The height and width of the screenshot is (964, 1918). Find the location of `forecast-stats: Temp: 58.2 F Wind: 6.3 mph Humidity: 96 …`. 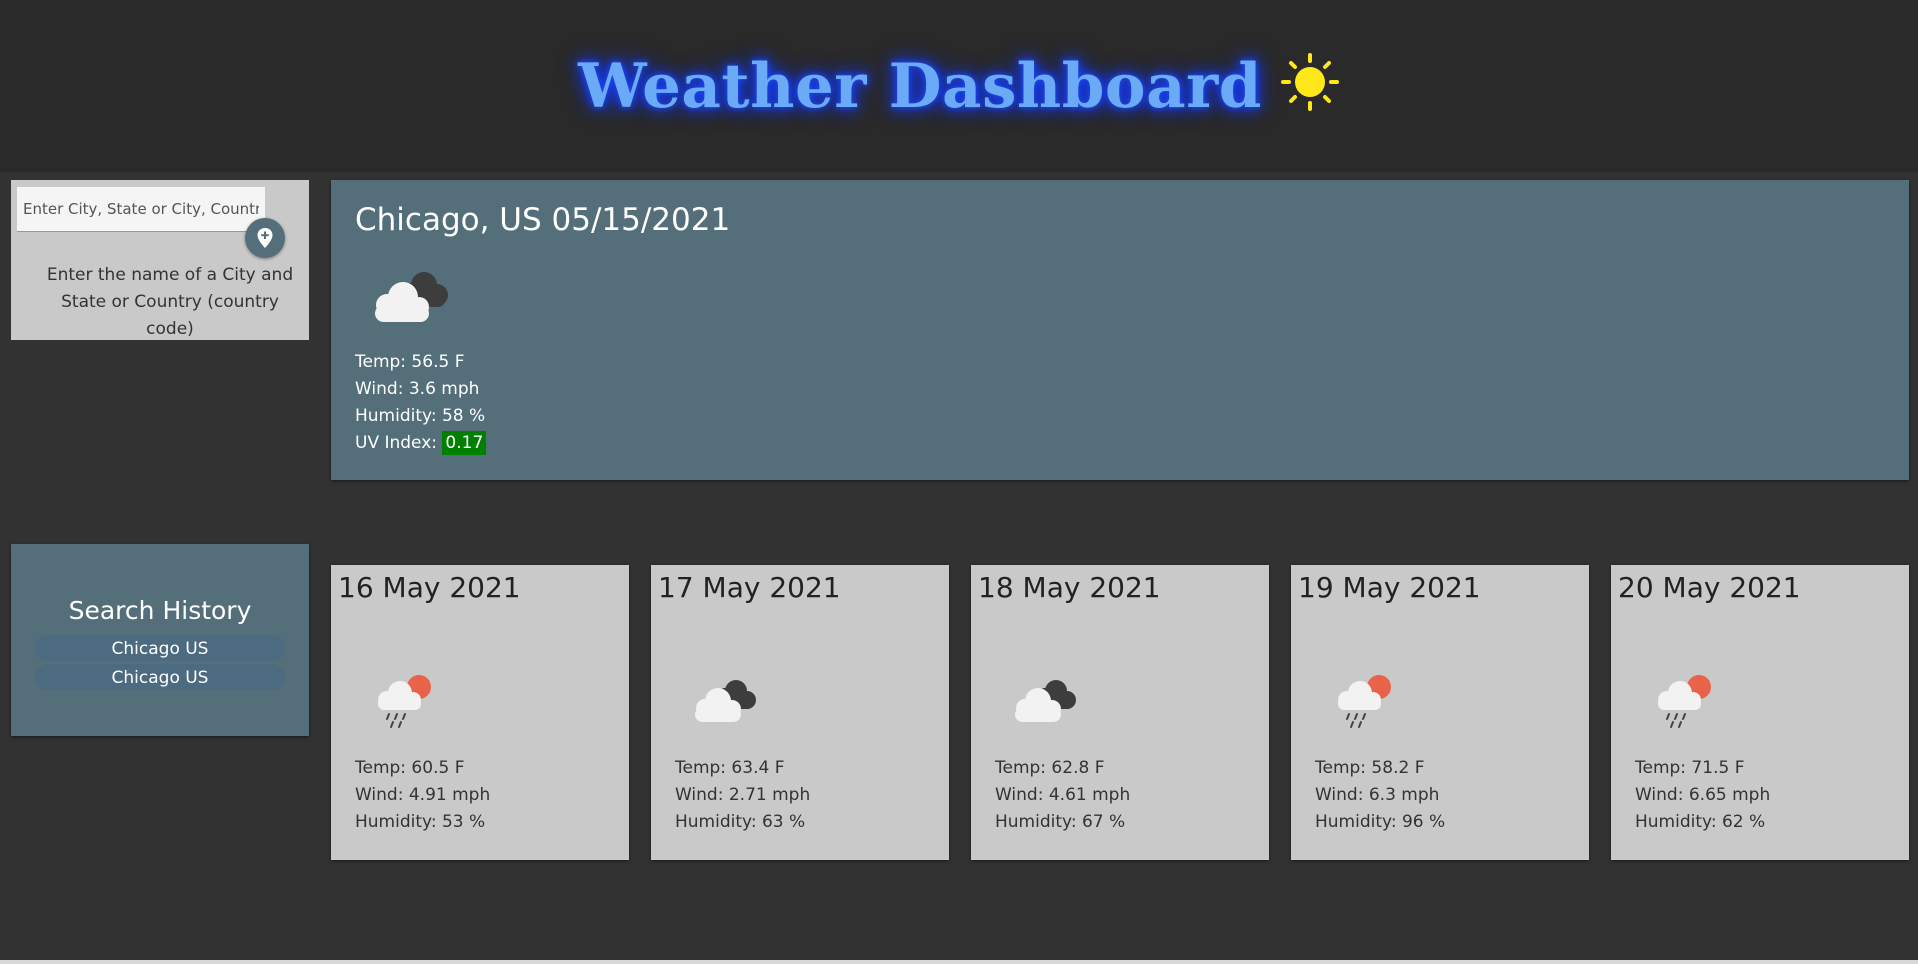

forecast-stats: Temp: 58.2 F Wind: 6.3 mph Humidity: 96 … is located at coordinates (1380, 795).